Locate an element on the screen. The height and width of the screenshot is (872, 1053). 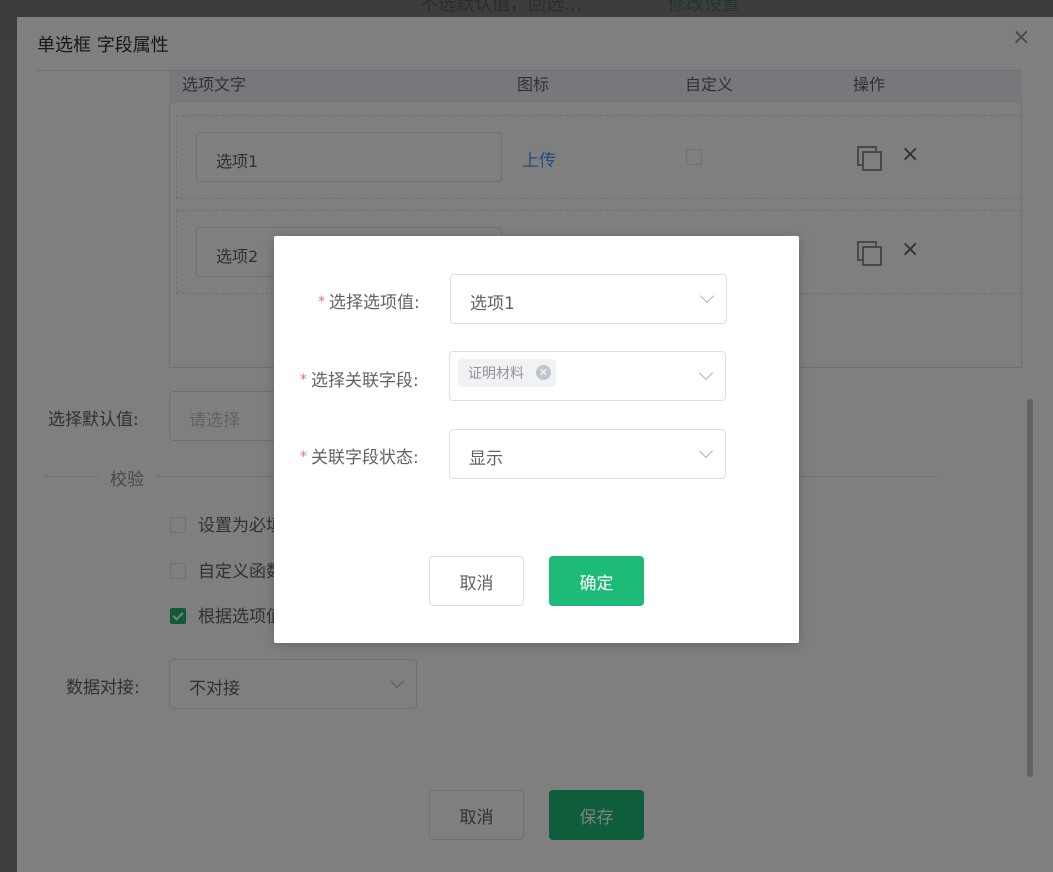
option-value-select: 选项1 is located at coordinates (588, 299).